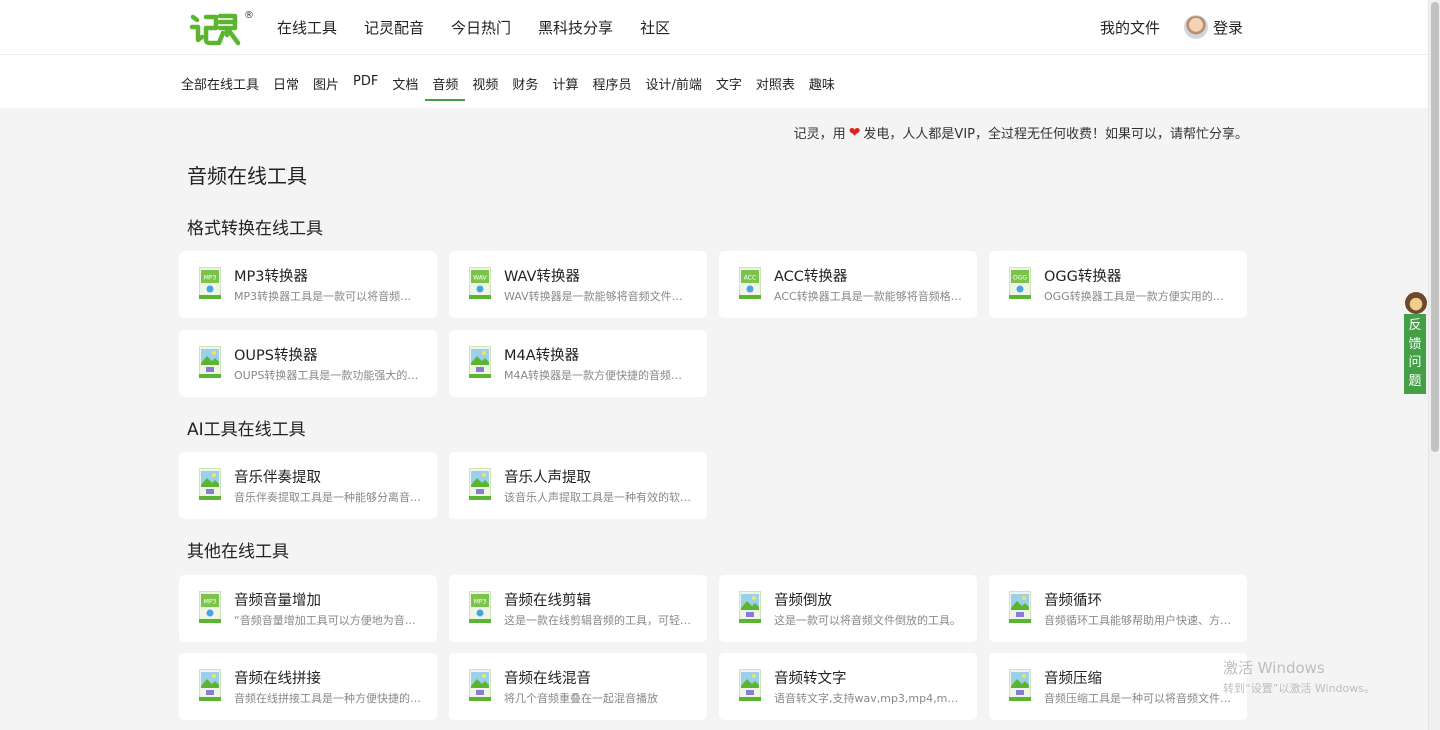 The image size is (1440, 730). What do you see at coordinates (1073, 679) in the screenshot?
I see `tool-card-title: 音频压缩` at bounding box center [1073, 679].